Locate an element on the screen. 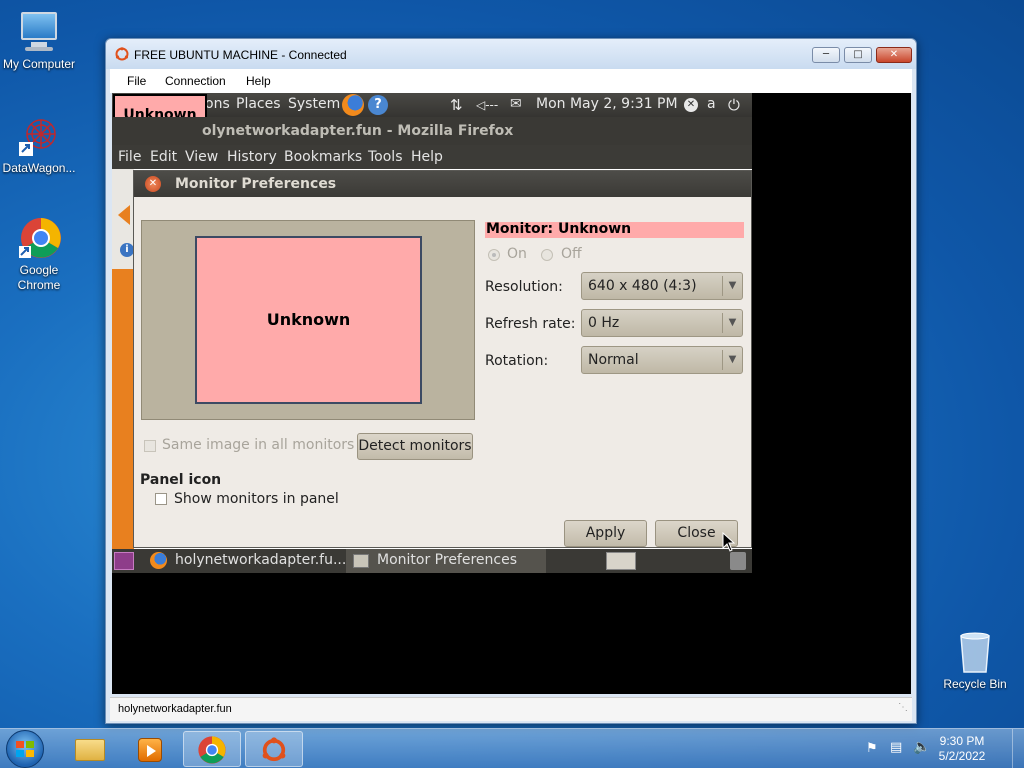  panel-system-menu: System is located at coordinates (314, 104).